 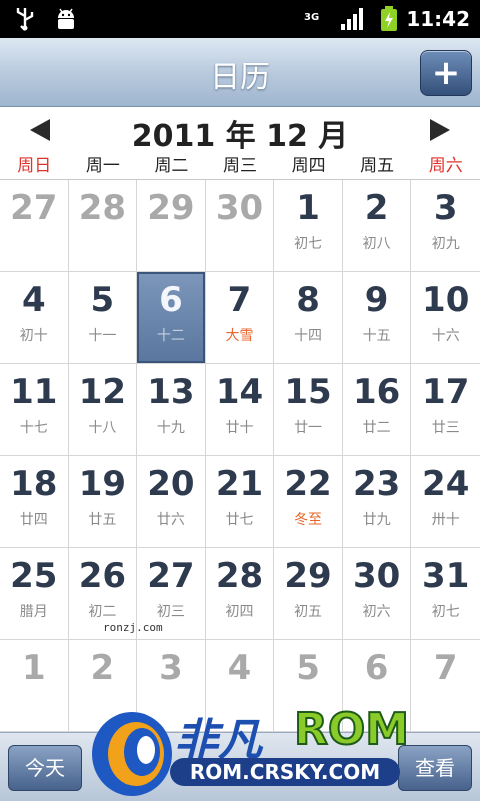 What do you see at coordinates (308, 594) in the screenshot?
I see `day-cell: 29 初五` at bounding box center [308, 594].